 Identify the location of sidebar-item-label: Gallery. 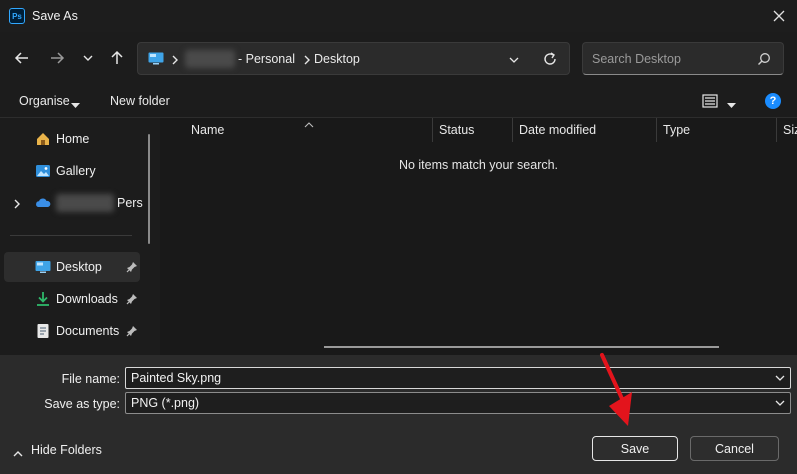
(76, 171).